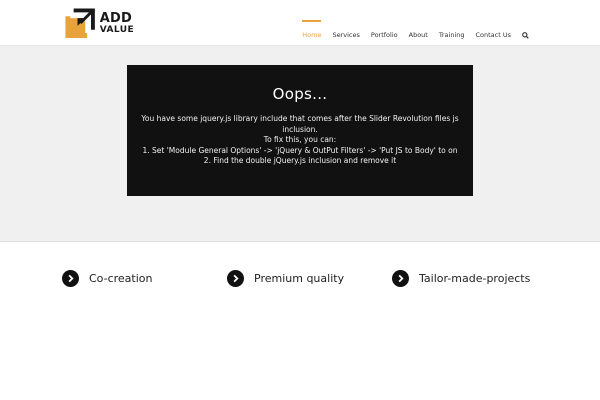  I want to click on feature-label: Premium quality, so click(299, 278).